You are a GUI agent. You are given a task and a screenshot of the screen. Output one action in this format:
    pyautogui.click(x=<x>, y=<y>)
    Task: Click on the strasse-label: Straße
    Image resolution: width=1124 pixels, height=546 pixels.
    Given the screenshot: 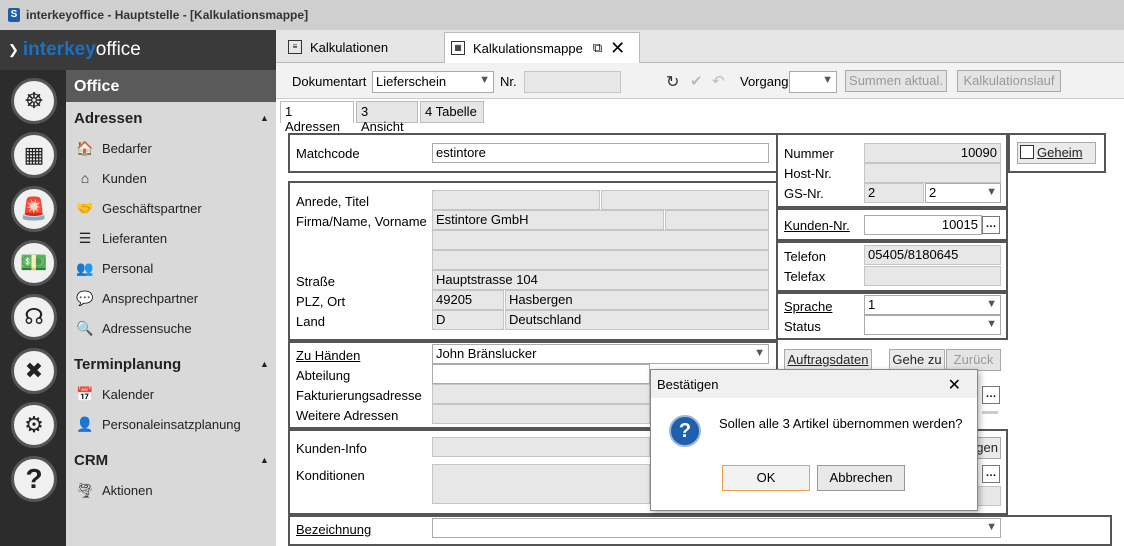 What is the action you would take?
    pyautogui.click(x=316, y=281)
    